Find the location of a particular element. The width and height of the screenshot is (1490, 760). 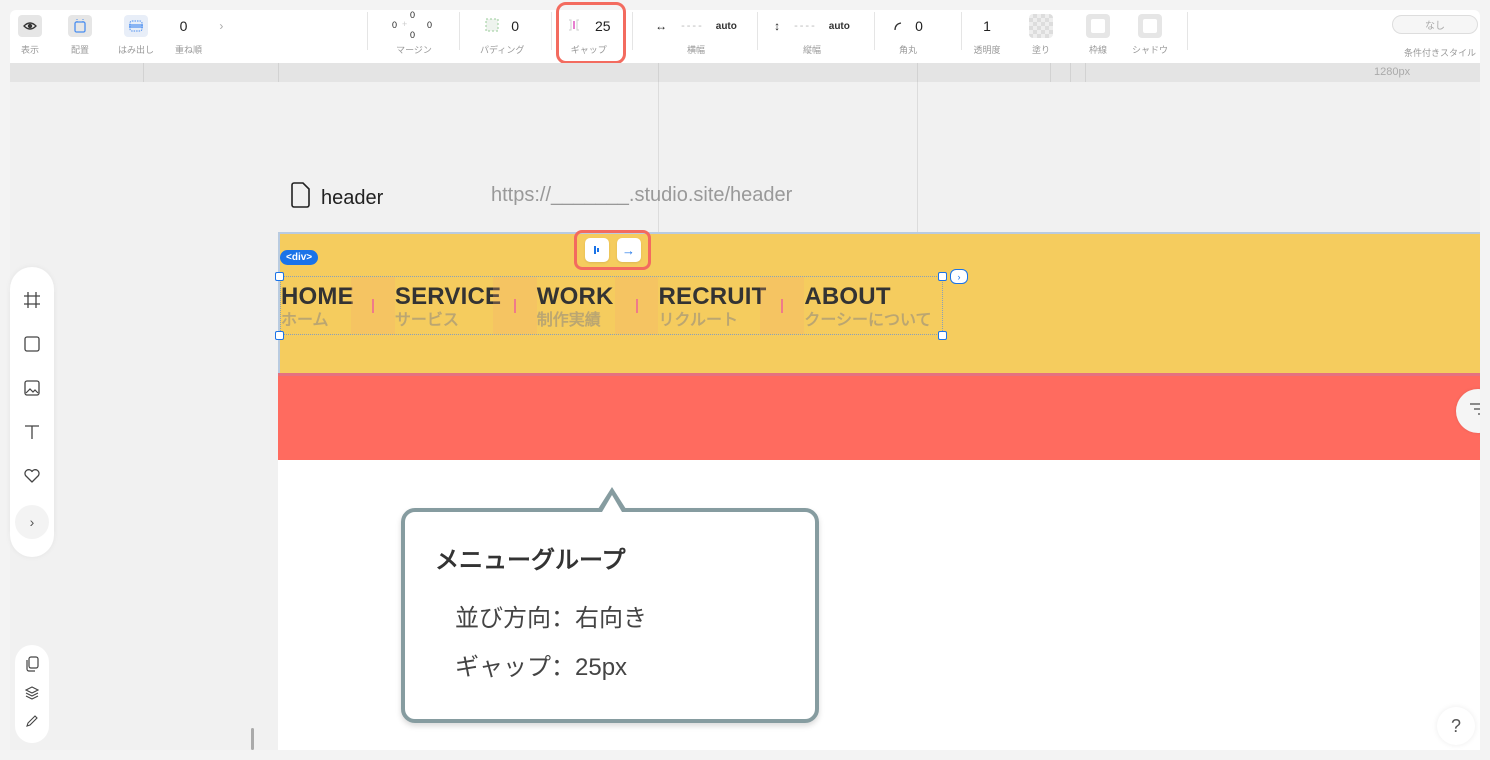

shadow-label: シャドウ is located at coordinates (1150, 50).